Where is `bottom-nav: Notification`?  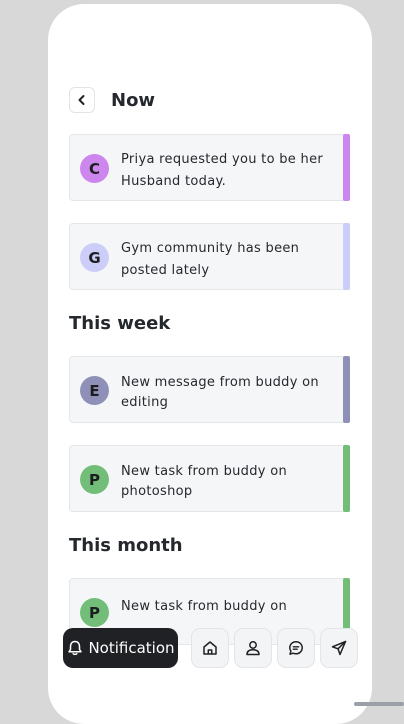 bottom-nav: Notification is located at coordinates (211, 649).